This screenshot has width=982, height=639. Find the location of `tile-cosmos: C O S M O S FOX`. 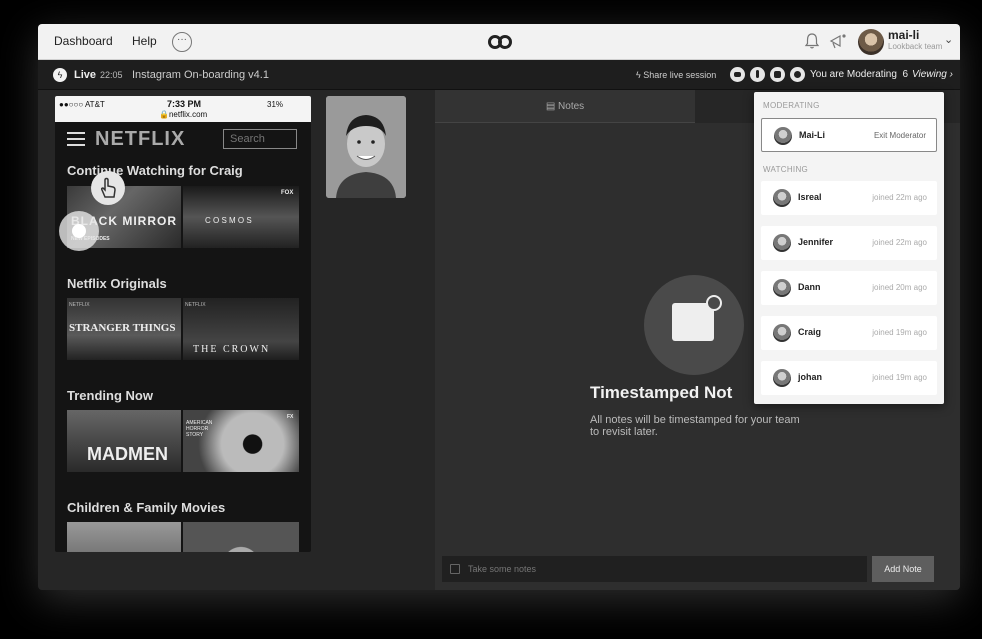

tile-cosmos: C O S M O S FOX is located at coordinates (241, 217).